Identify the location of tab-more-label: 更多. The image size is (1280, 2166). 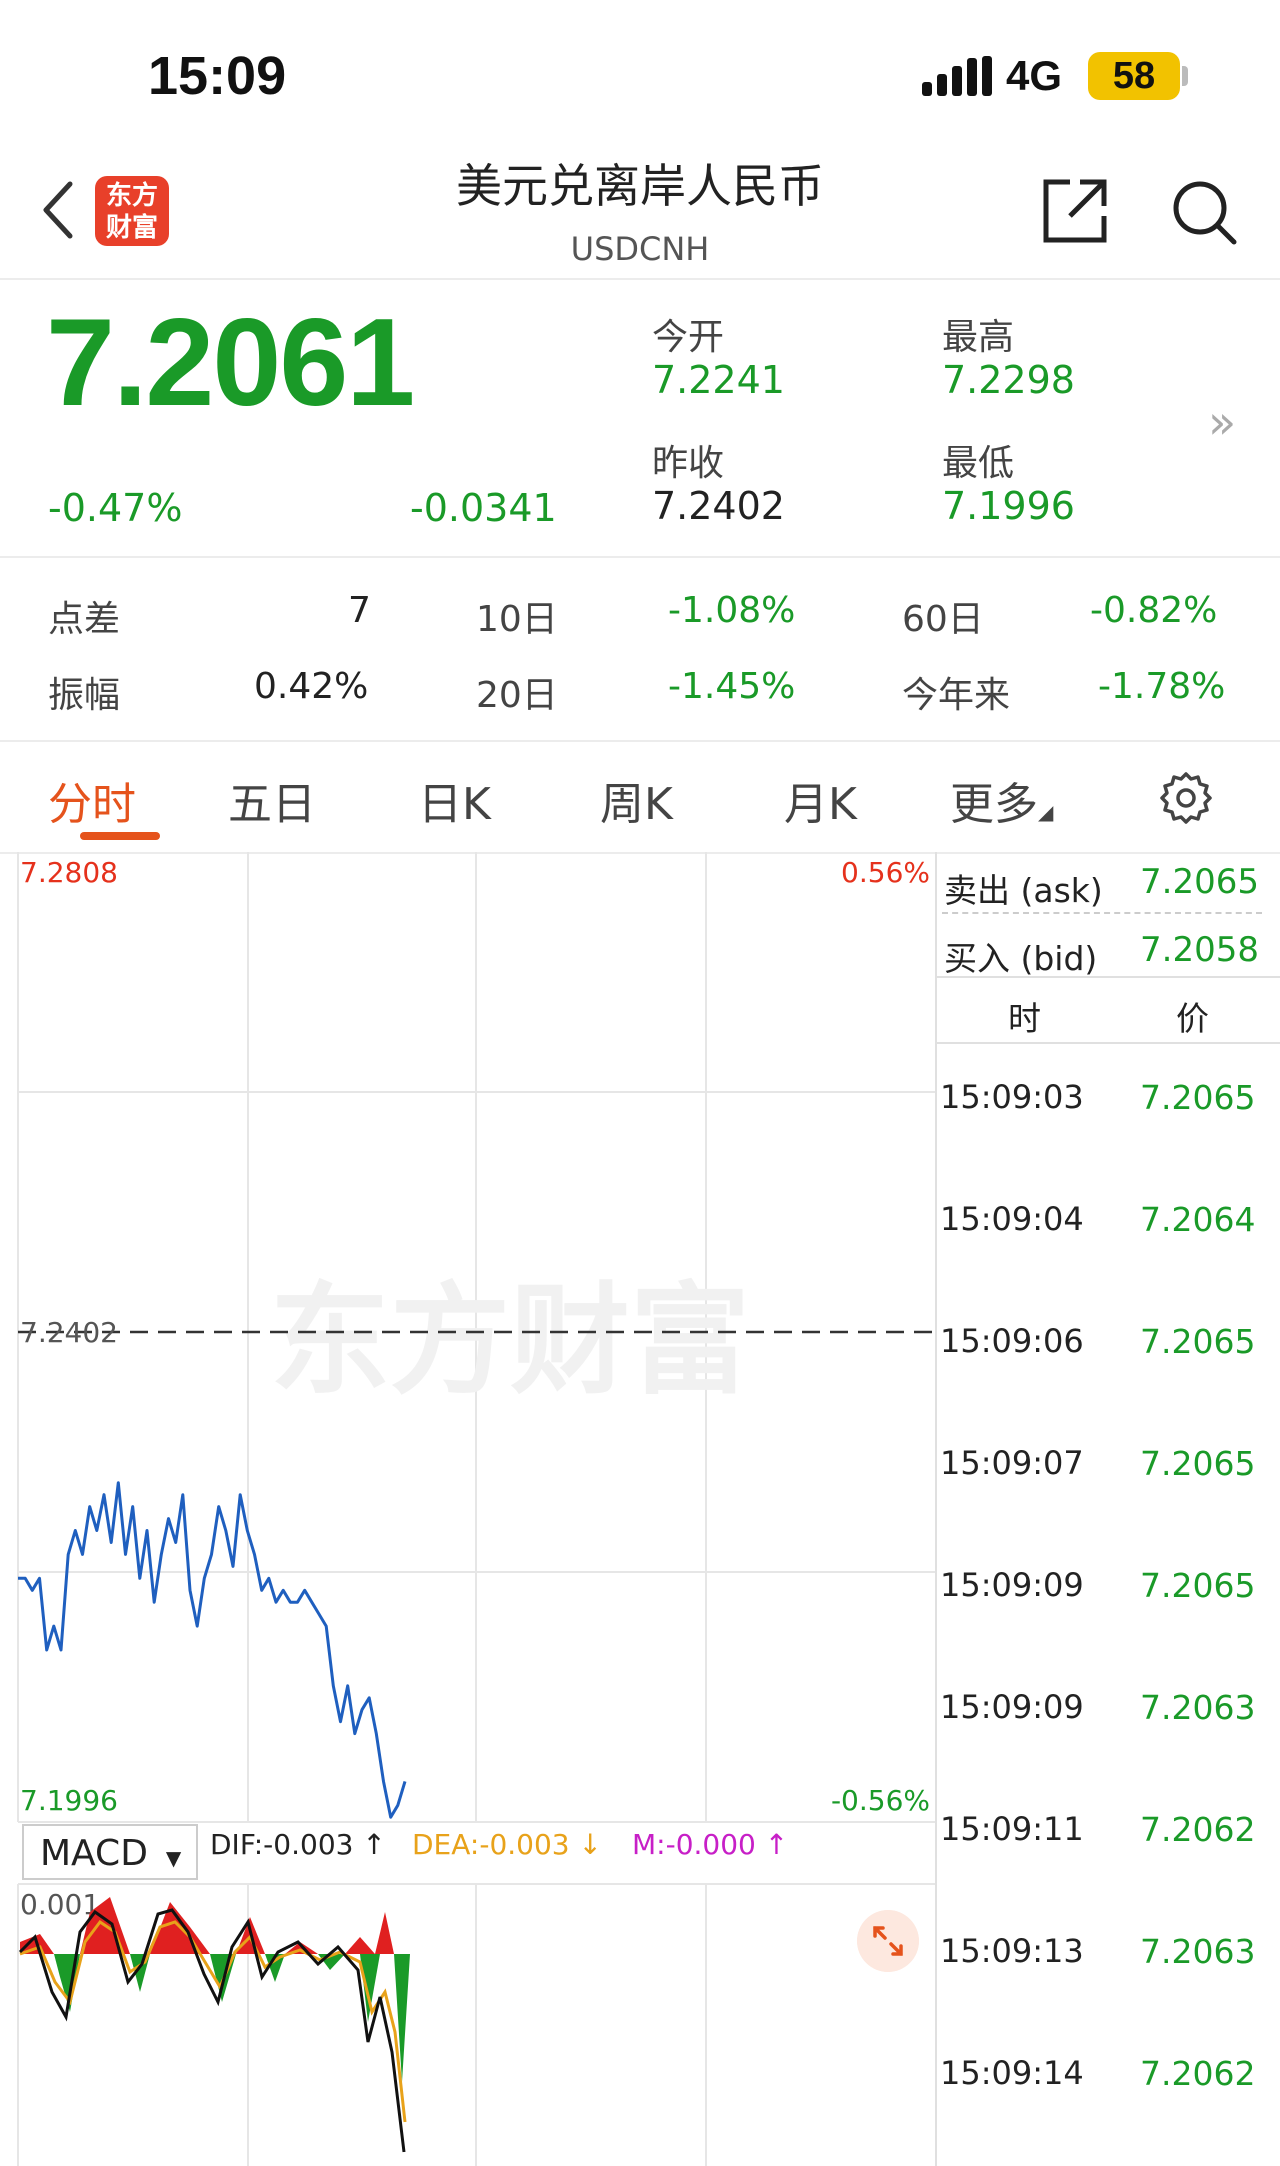
(994, 804).